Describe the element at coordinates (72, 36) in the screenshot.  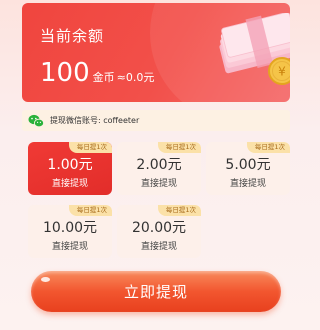
I see `balance-title: 当前余额` at that location.